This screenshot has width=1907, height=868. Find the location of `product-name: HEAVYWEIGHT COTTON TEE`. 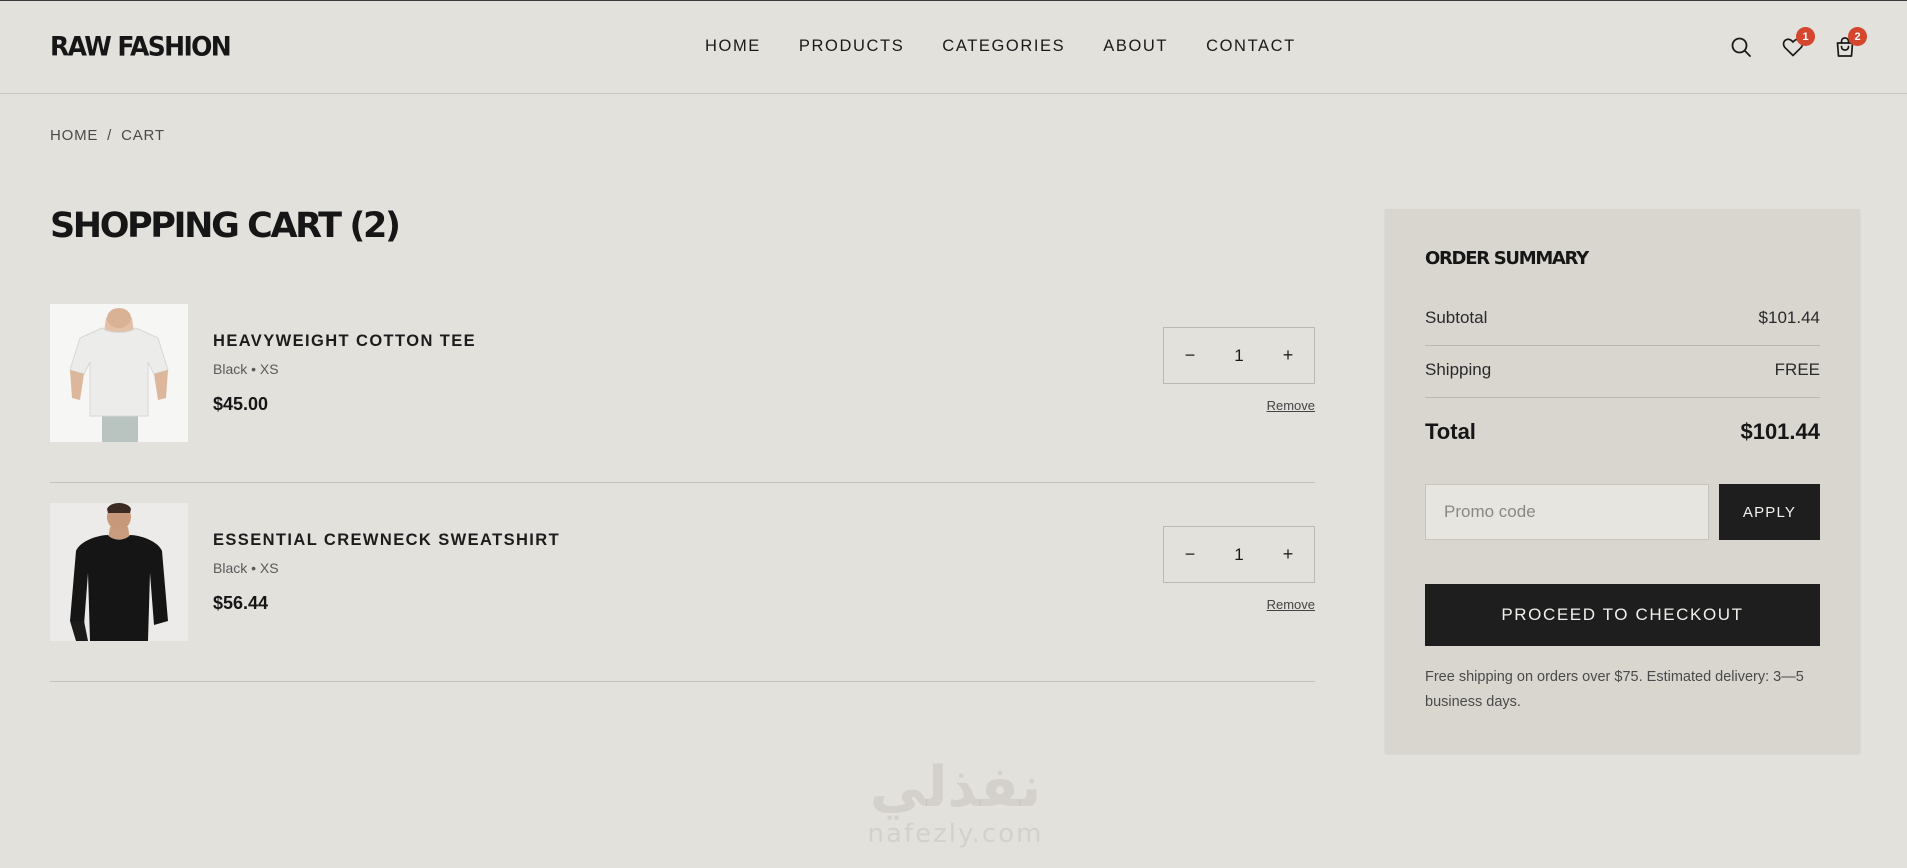

product-name: HEAVYWEIGHT COTTON TEE is located at coordinates (344, 341).